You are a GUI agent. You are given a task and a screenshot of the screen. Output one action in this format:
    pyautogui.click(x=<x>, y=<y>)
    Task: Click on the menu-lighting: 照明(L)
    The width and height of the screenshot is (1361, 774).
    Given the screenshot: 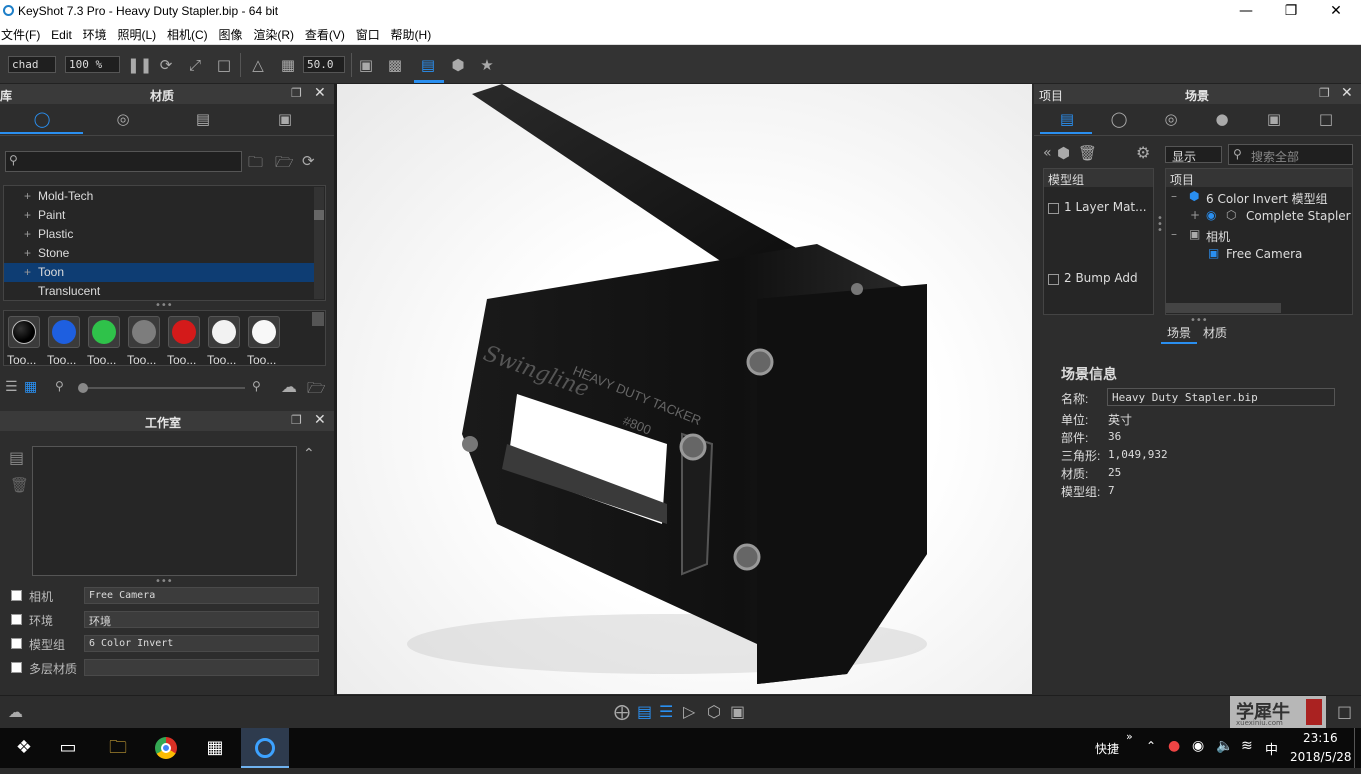 What is the action you would take?
    pyautogui.click(x=139, y=33)
    